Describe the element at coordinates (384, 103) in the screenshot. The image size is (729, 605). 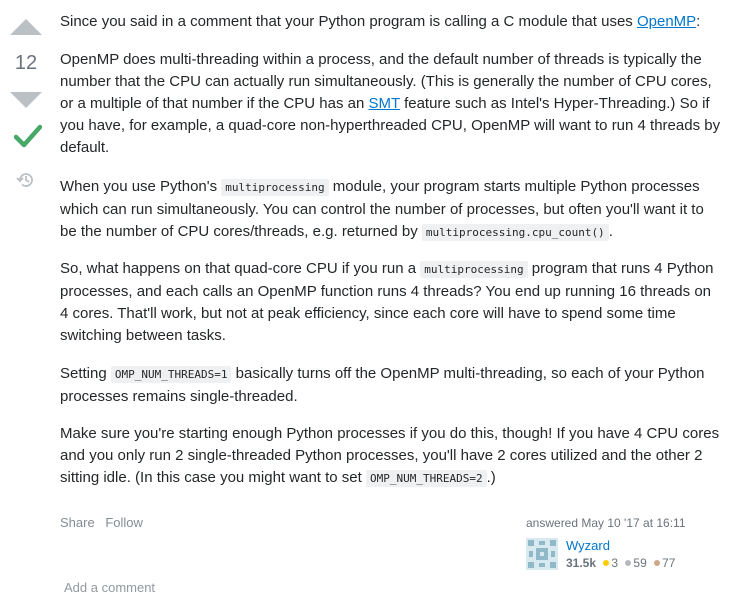
I see `smt-link: SMT` at that location.